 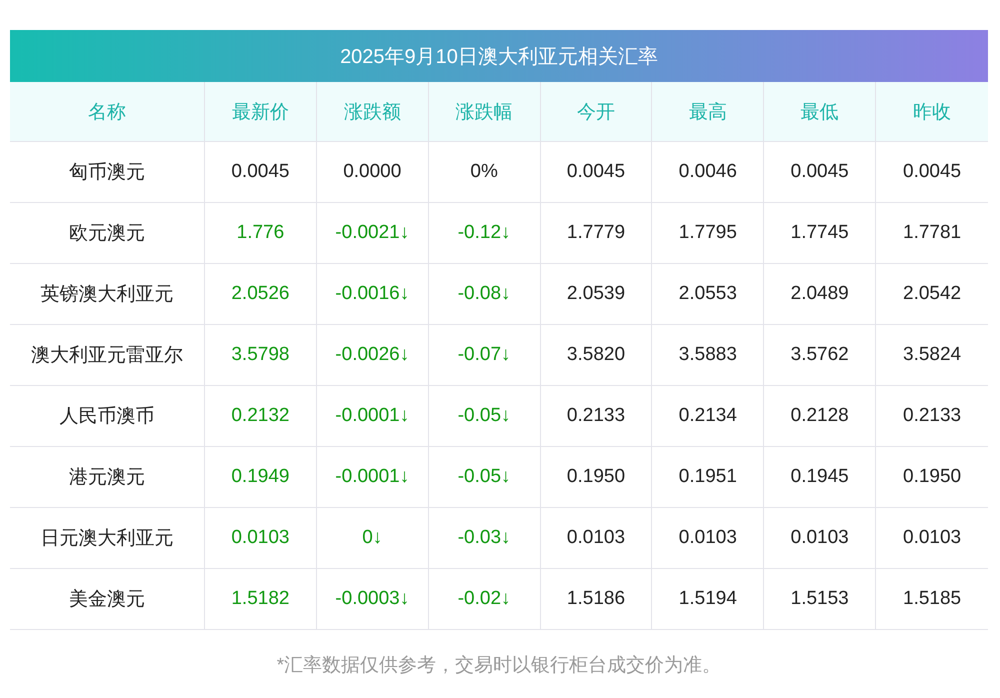 What do you see at coordinates (932, 599) in the screenshot?
I see `table-cell: 1.5185` at bounding box center [932, 599].